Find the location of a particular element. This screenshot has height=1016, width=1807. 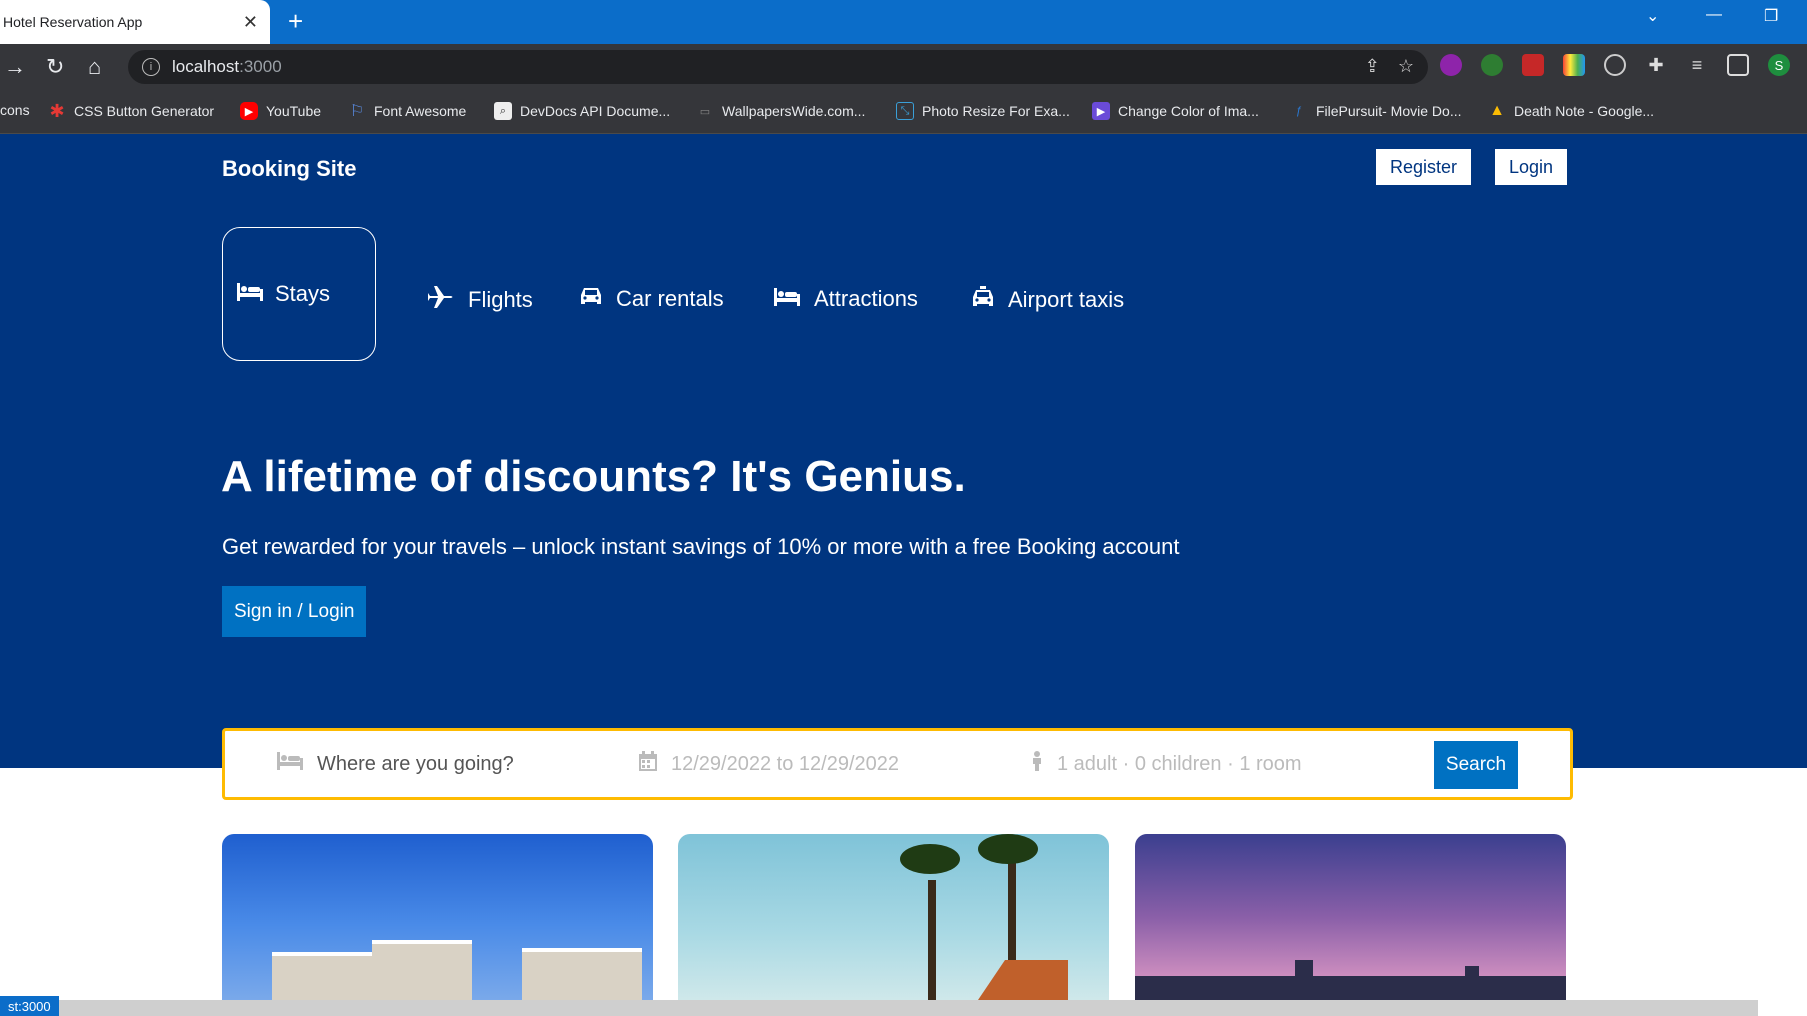

wallpaper-icon: ▭ is located at coordinates (705, 111).